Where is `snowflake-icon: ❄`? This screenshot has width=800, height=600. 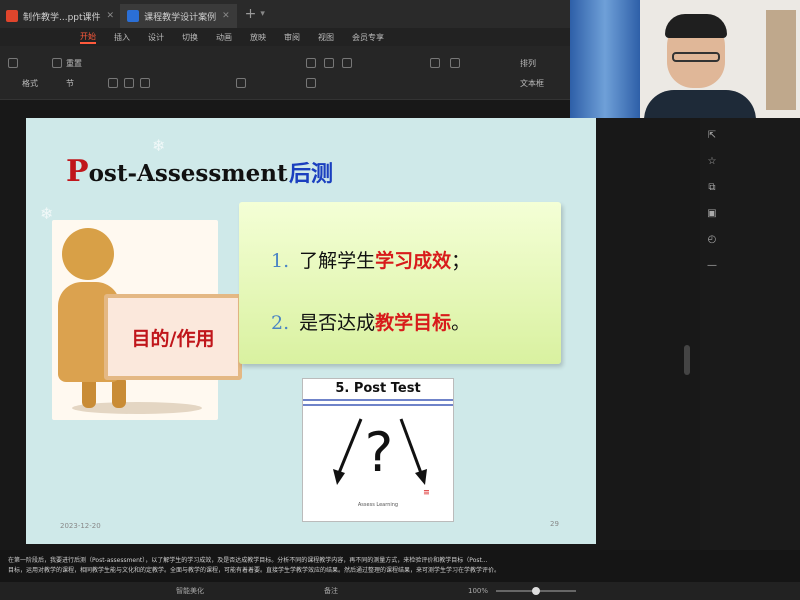 snowflake-icon: ❄ is located at coordinates (159, 145).